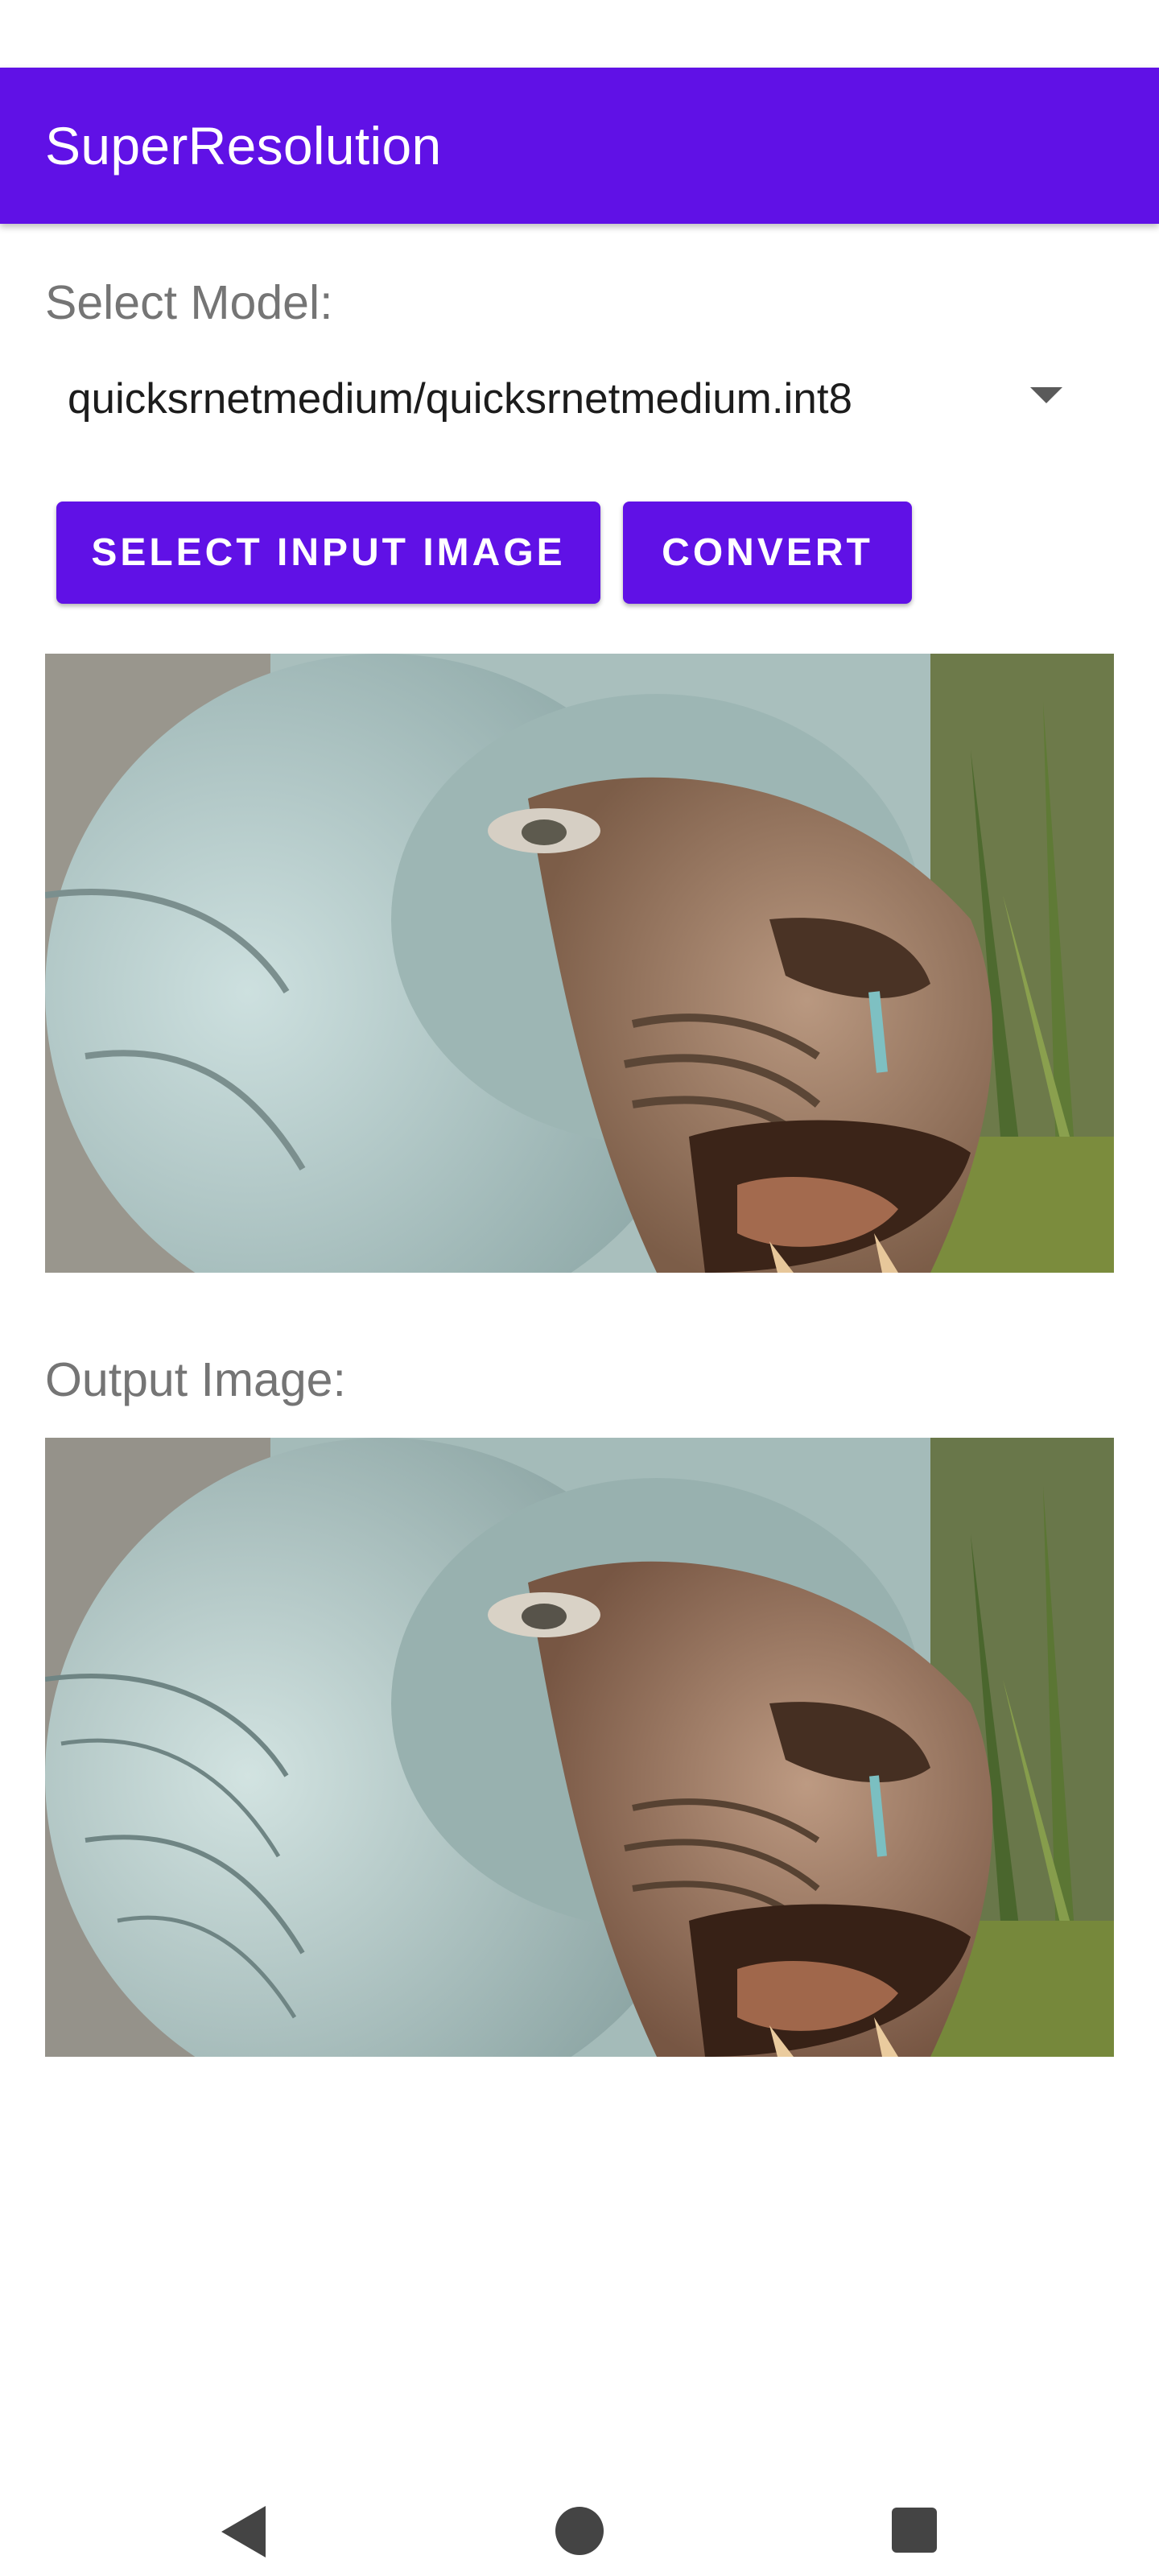 The width and height of the screenshot is (1159, 2576). Describe the element at coordinates (328, 553) in the screenshot. I see `select-input-image-button: SELECT INPUT IMAGE` at that location.